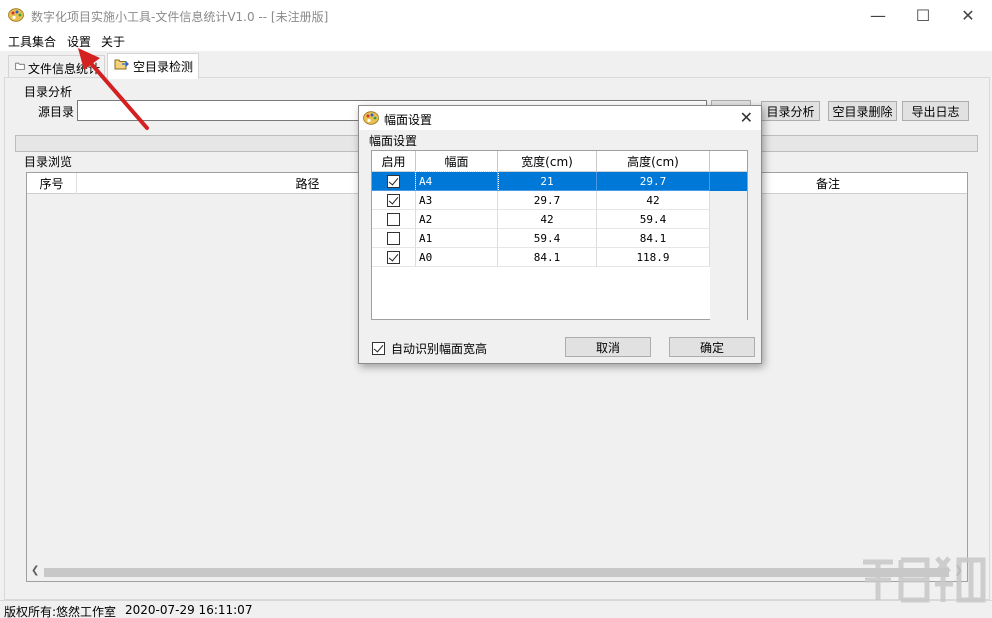 The height and width of the screenshot is (618, 992). I want to click on height-cell: 59.4, so click(653, 219).